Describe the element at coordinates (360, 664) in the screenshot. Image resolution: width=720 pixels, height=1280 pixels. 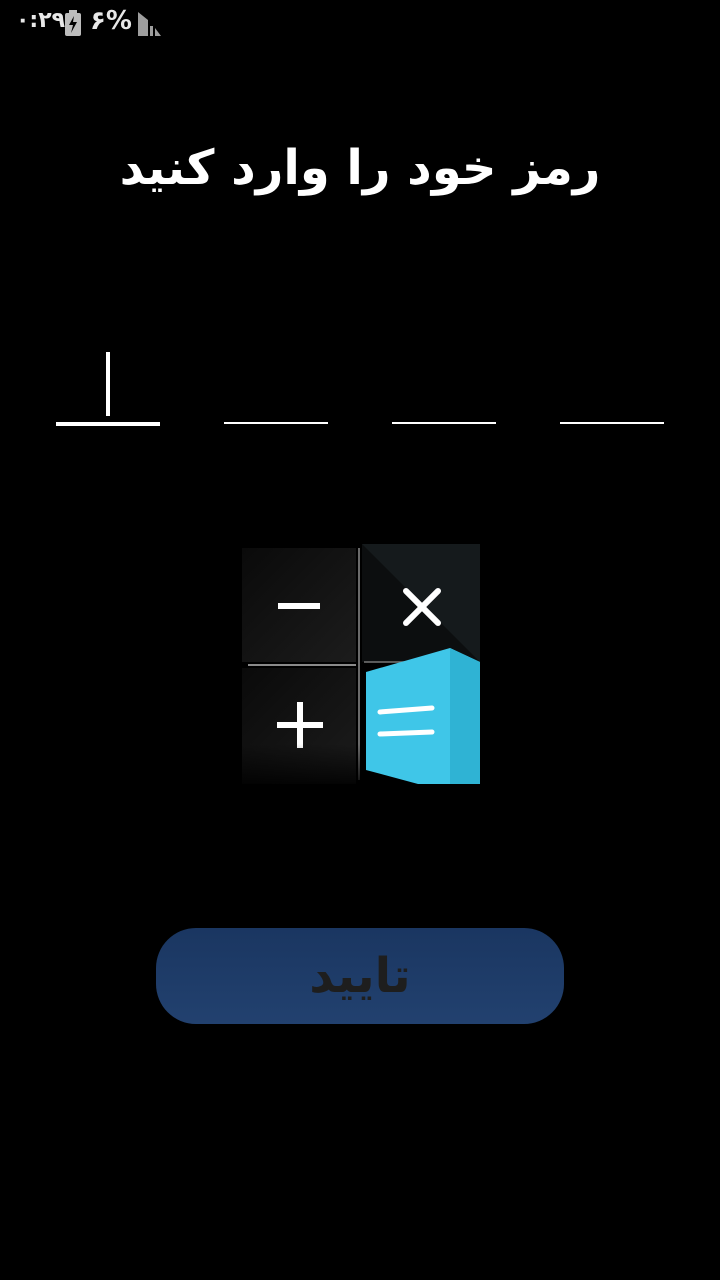
I see `calculator-icon` at that location.